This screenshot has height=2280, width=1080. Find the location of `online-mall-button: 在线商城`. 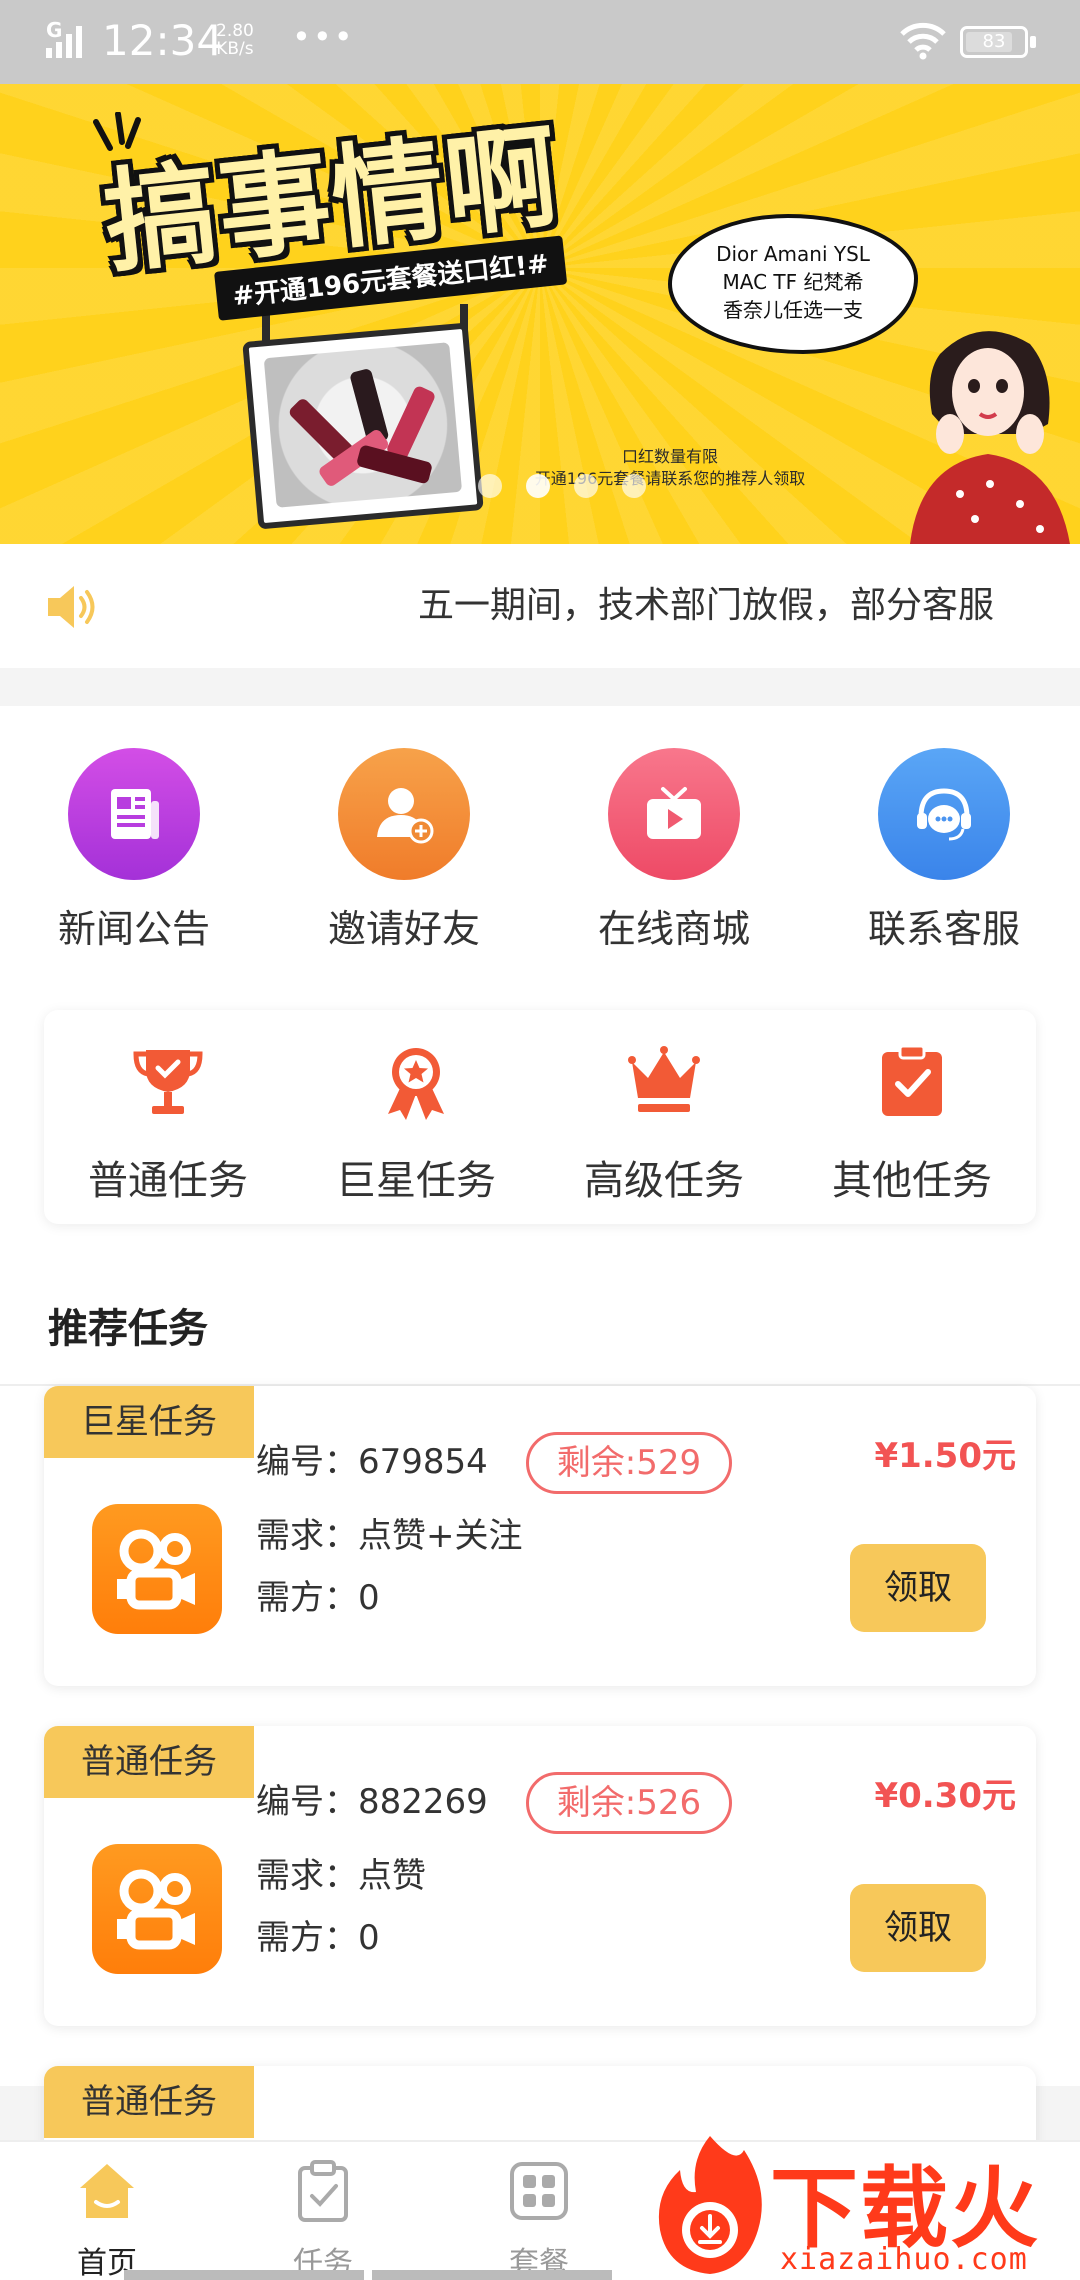

online-mall-button: 在线商城 is located at coordinates (674, 849).